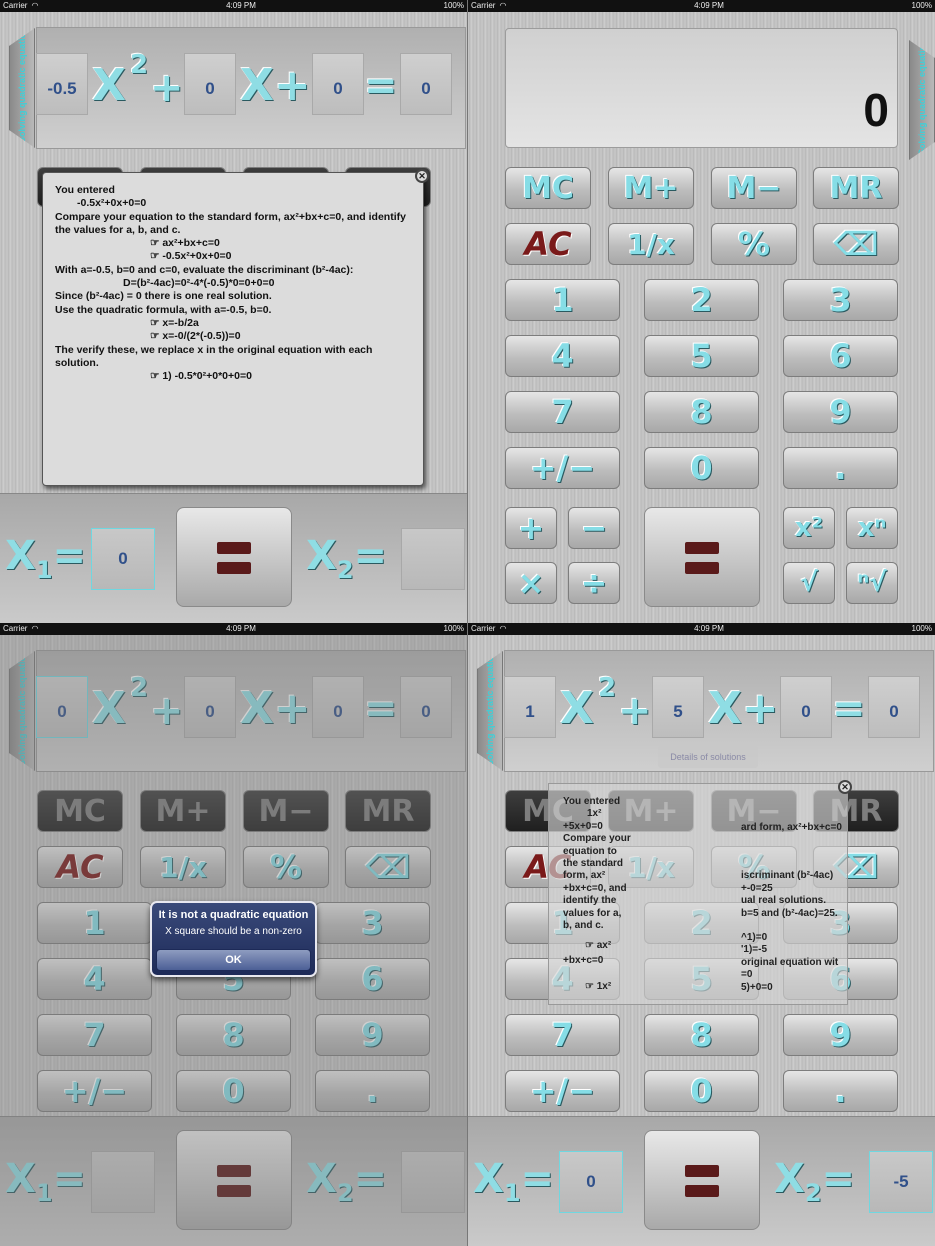 This screenshot has height=1246, width=935. Describe the element at coordinates (787, 876) in the screenshot. I see `popup-line: iscriminant (b²-4ac)` at that location.